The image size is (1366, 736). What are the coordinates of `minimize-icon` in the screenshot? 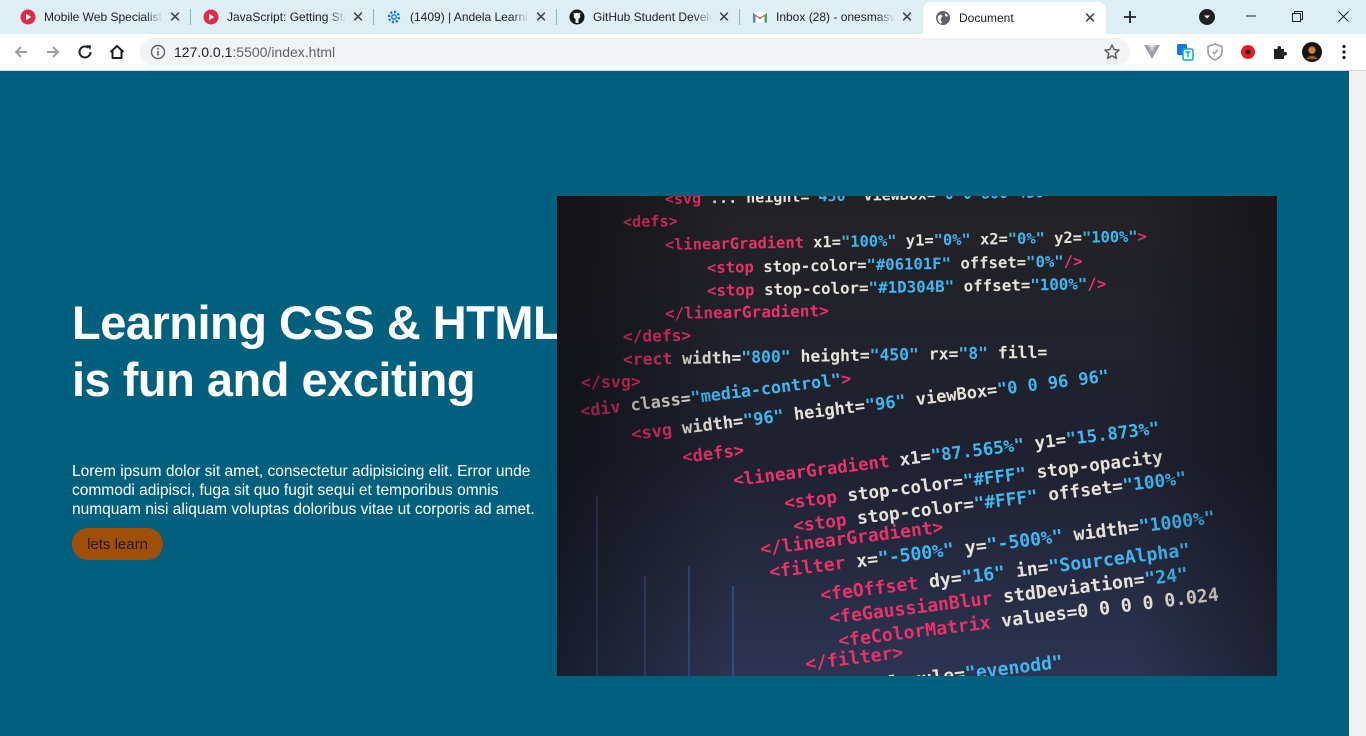 It's located at (1251, 16).